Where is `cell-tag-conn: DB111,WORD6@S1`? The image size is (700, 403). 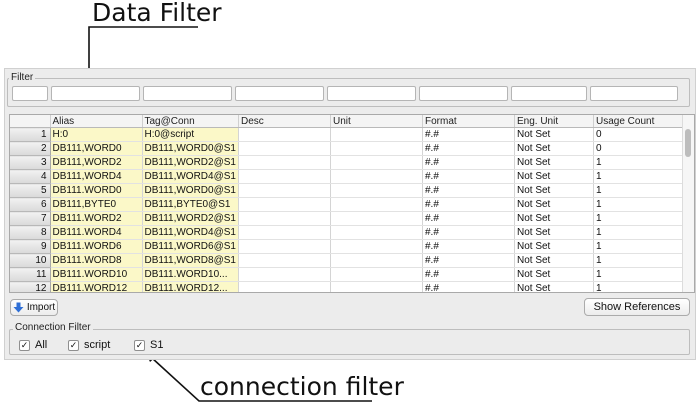
cell-tag-conn: DB111,WORD6@S1 is located at coordinates (190, 246).